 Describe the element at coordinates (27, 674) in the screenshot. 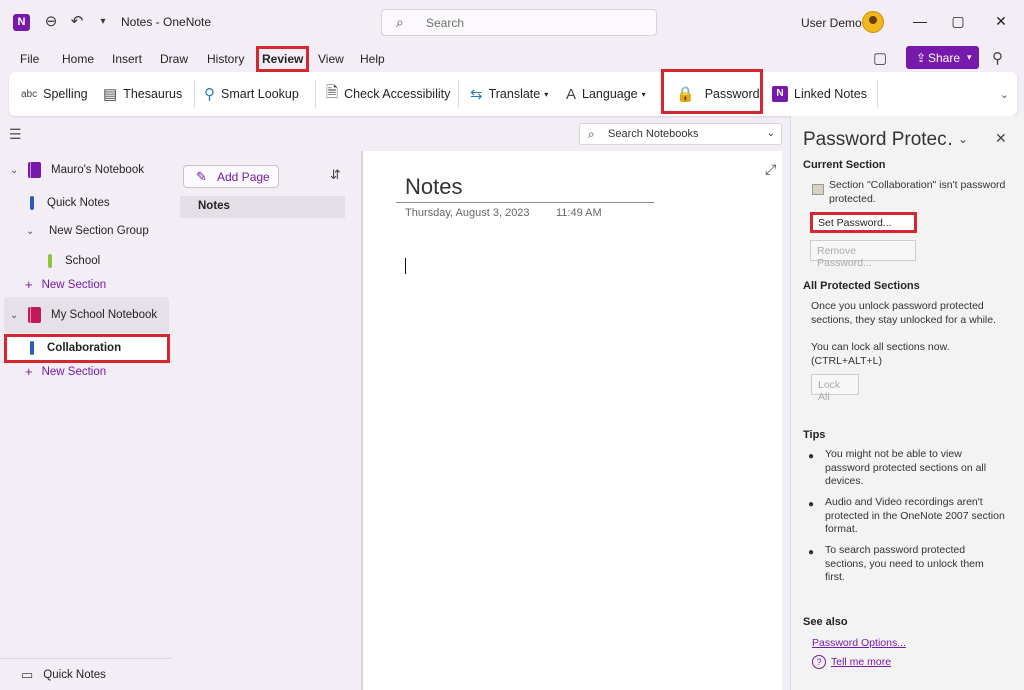

I see `quick-notes-icon: ▭` at that location.